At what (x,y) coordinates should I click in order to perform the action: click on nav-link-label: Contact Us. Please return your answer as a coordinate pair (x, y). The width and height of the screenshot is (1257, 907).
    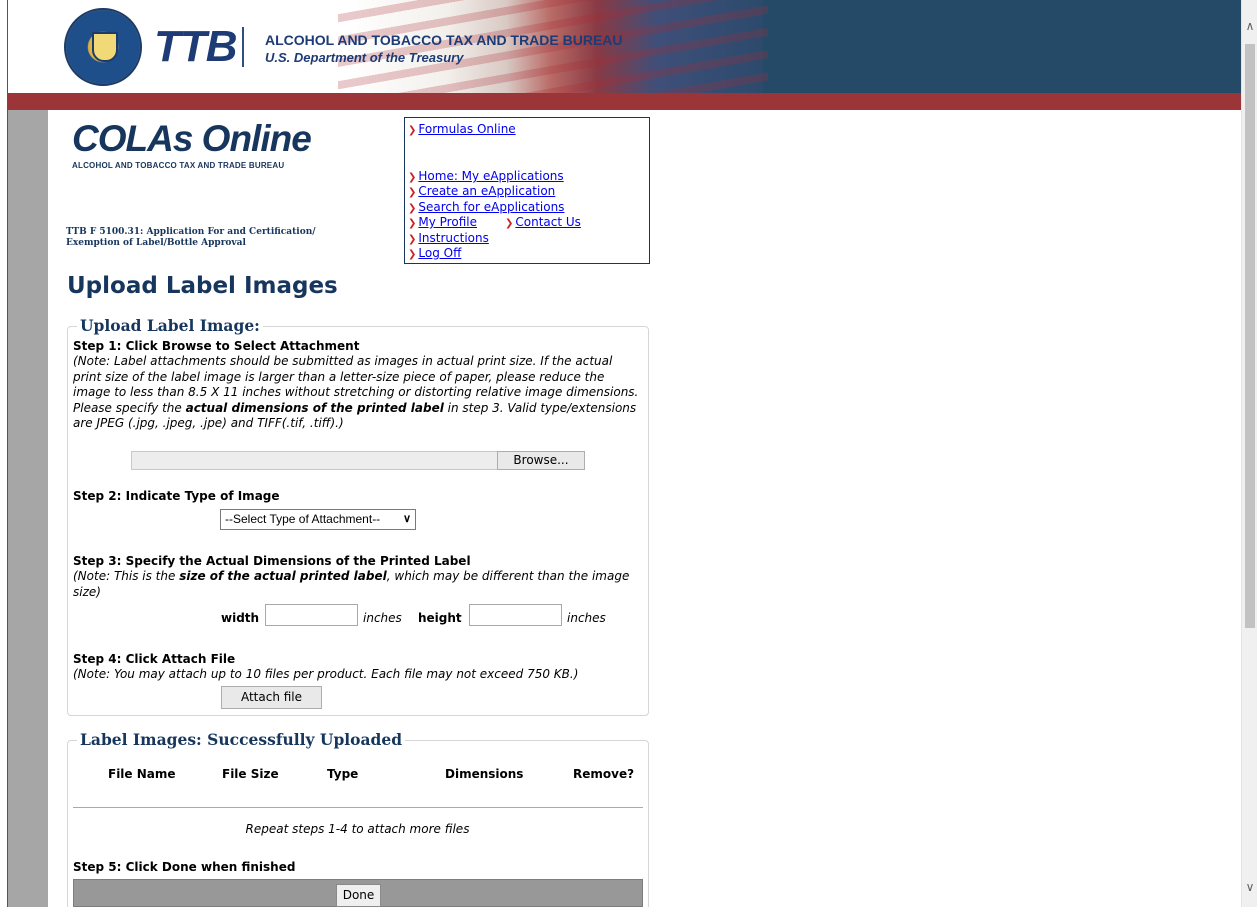
    Looking at the image, I should click on (548, 222).